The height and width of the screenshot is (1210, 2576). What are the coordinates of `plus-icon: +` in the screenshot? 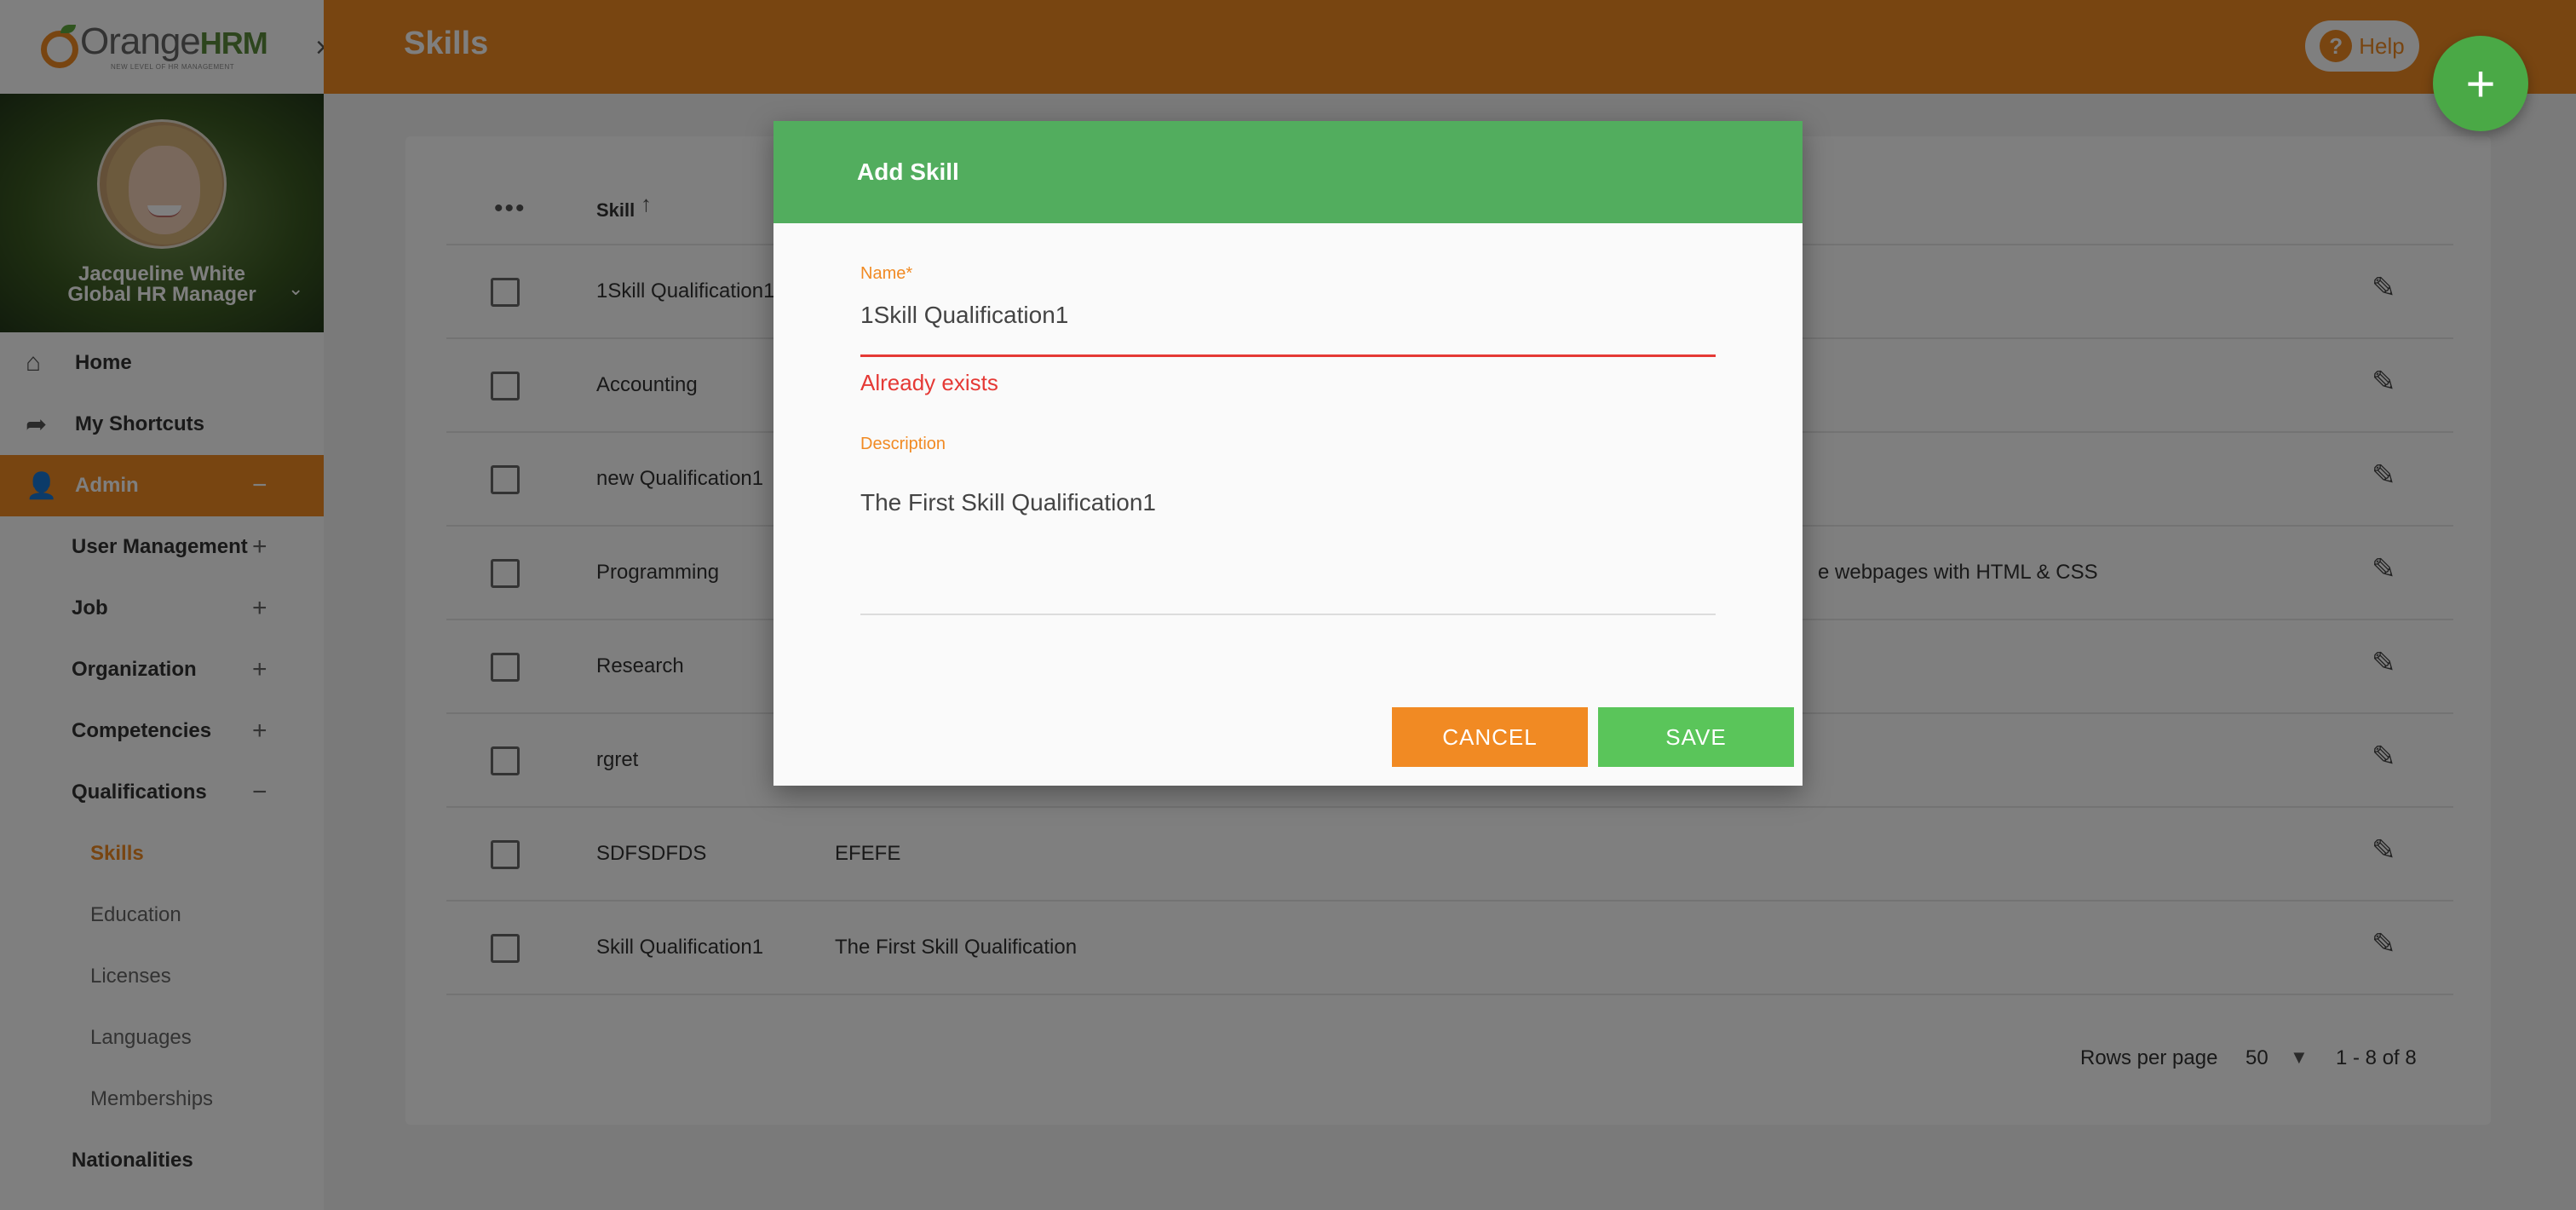 It's located at (2481, 84).